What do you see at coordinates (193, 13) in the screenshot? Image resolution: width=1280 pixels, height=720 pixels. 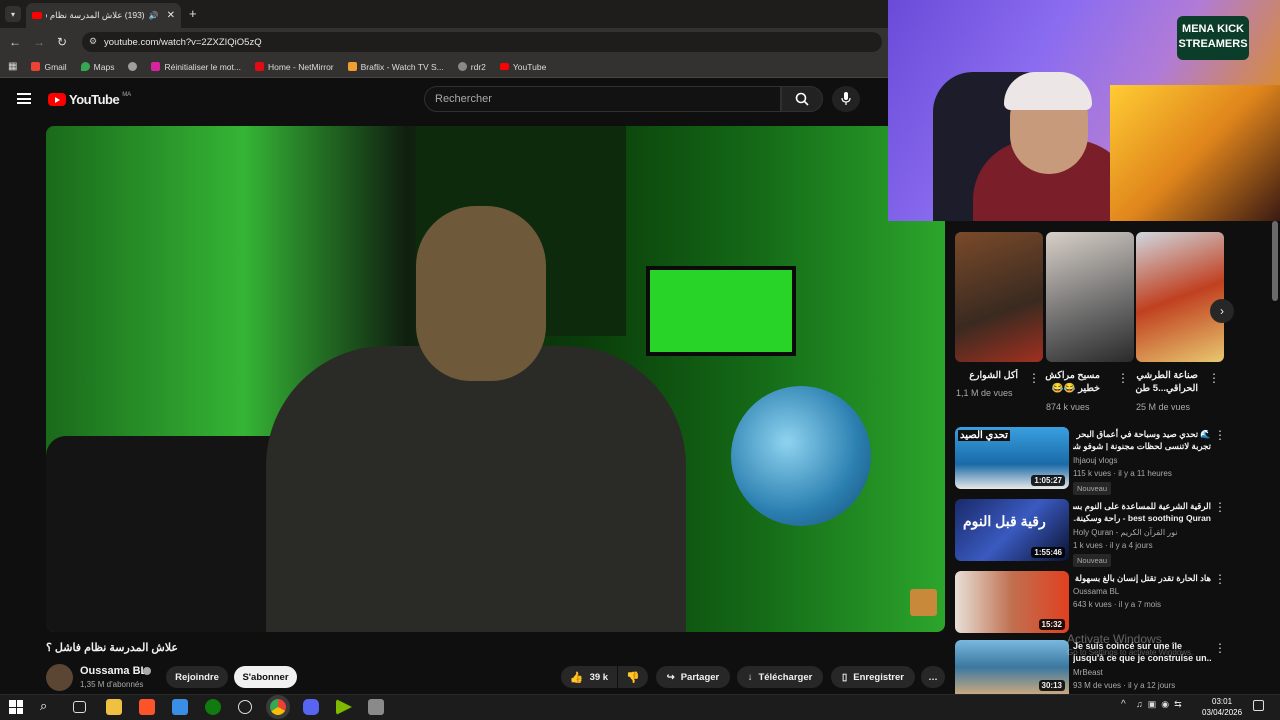 I see `new-tab-button: +` at bounding box center [193, 13].